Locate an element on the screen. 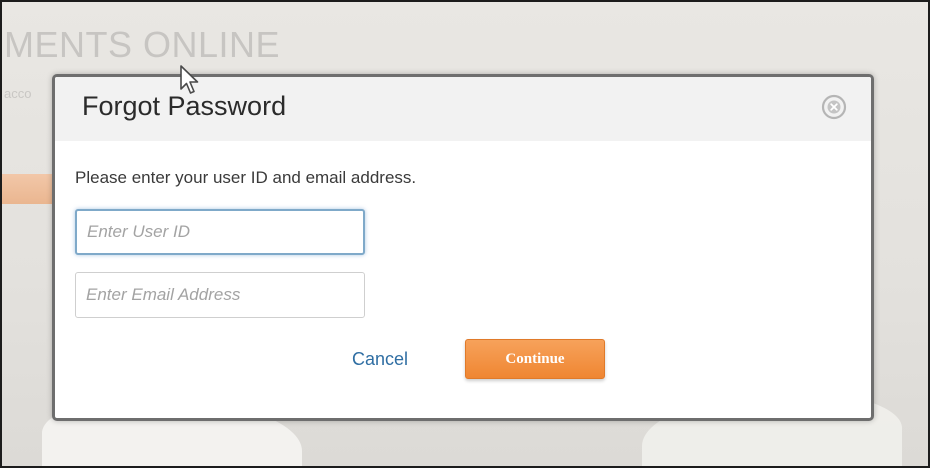  user-id-input is located at coordinates (220, 232).